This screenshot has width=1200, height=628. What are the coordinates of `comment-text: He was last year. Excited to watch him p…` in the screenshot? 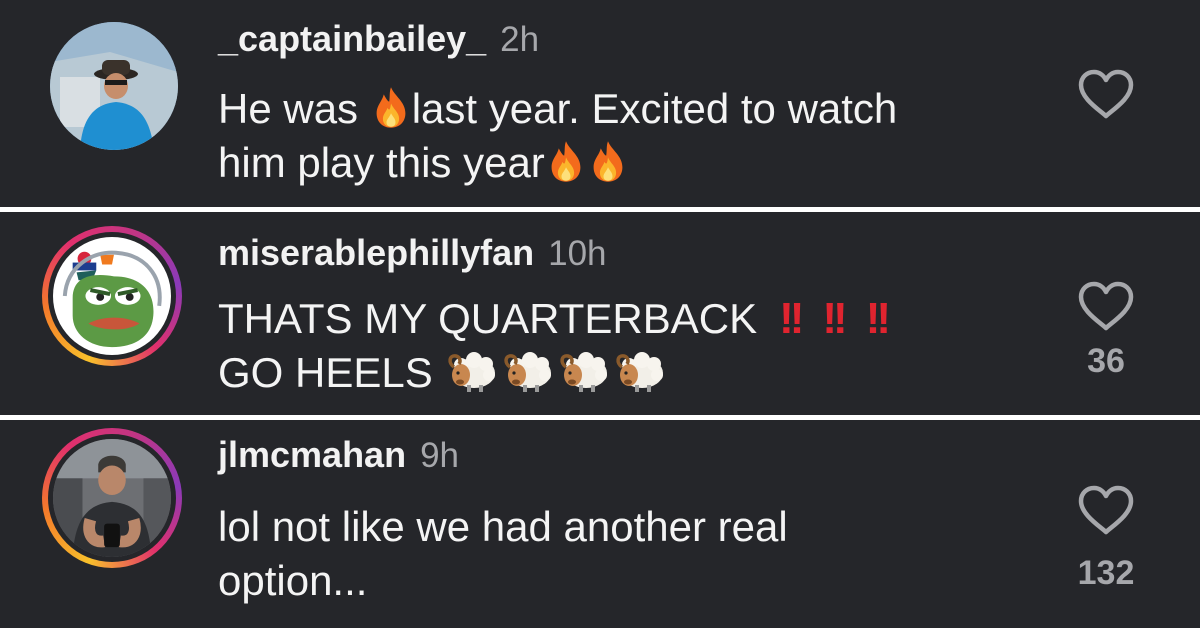 It's located at (628, 136).